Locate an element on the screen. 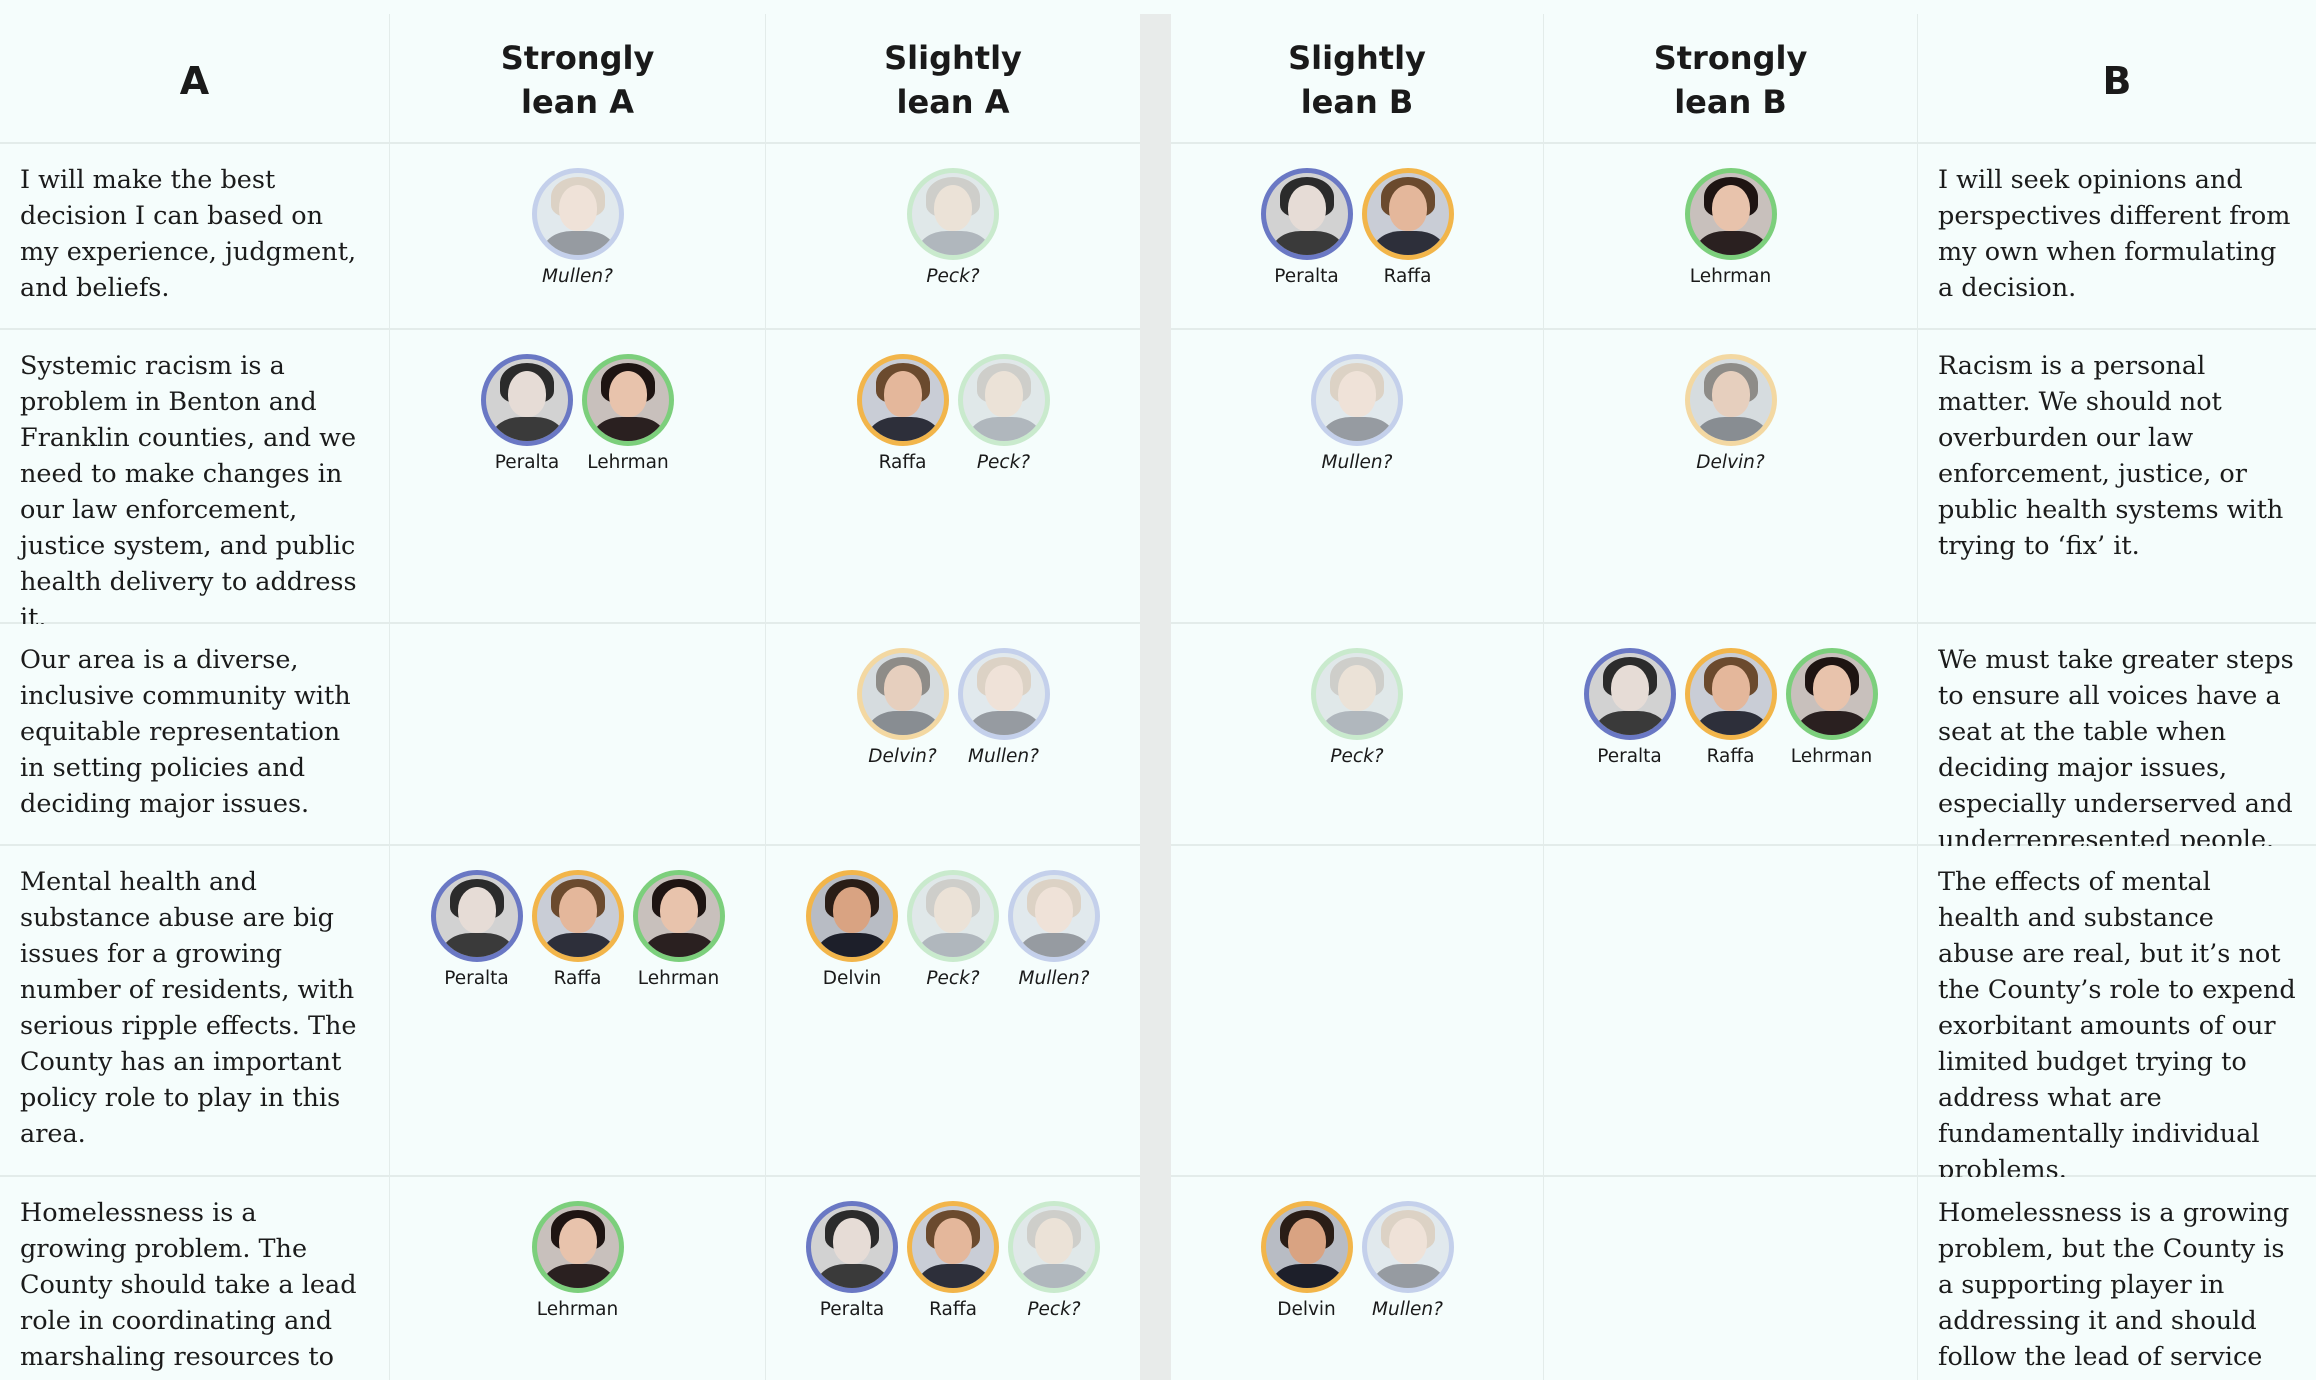 This screenshot has height=1380, width=2316. cell-strongly-lean-a: Peralta Lehrman is located at coordinates (577, 477).